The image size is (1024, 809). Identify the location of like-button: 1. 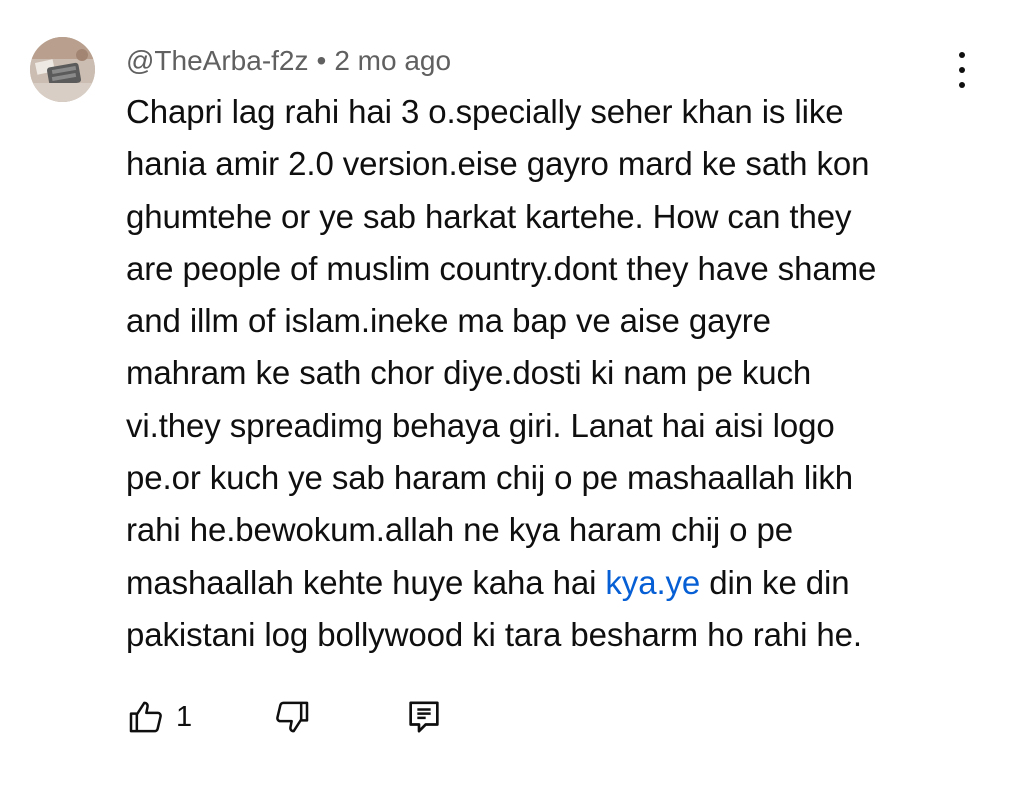
(159, 717).